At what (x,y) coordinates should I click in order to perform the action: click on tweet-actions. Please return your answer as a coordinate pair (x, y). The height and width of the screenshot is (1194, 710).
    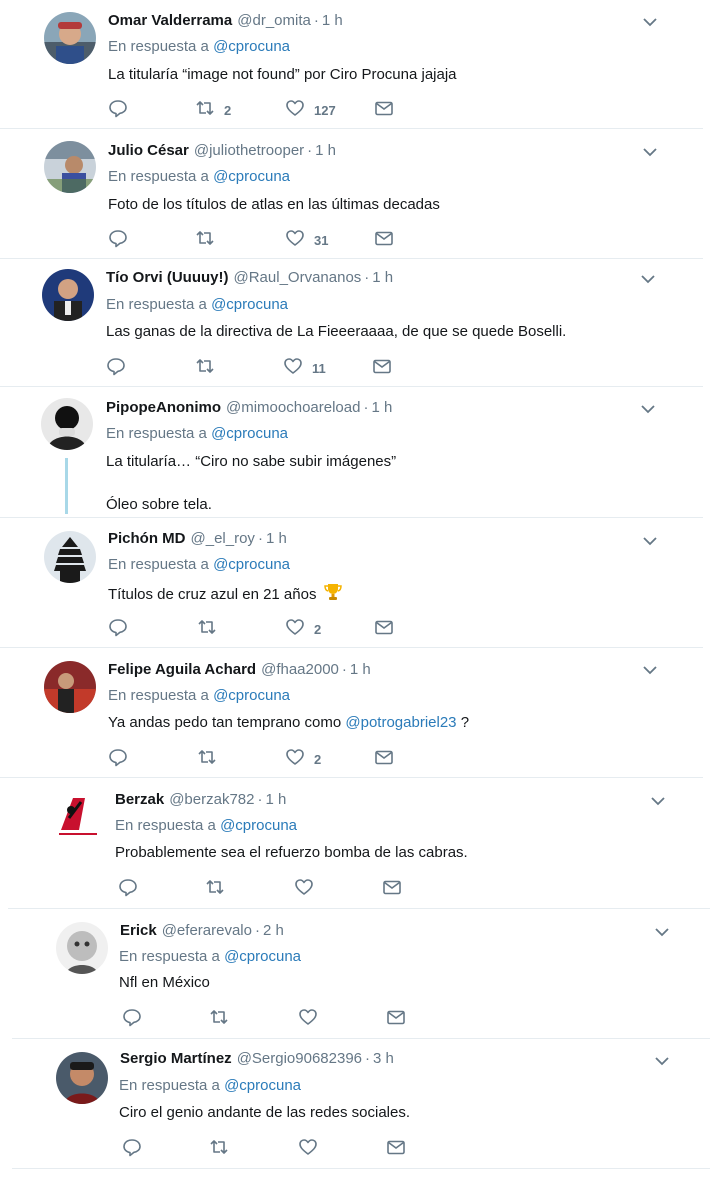
    Looking at the image, I should click on (272, 1149).